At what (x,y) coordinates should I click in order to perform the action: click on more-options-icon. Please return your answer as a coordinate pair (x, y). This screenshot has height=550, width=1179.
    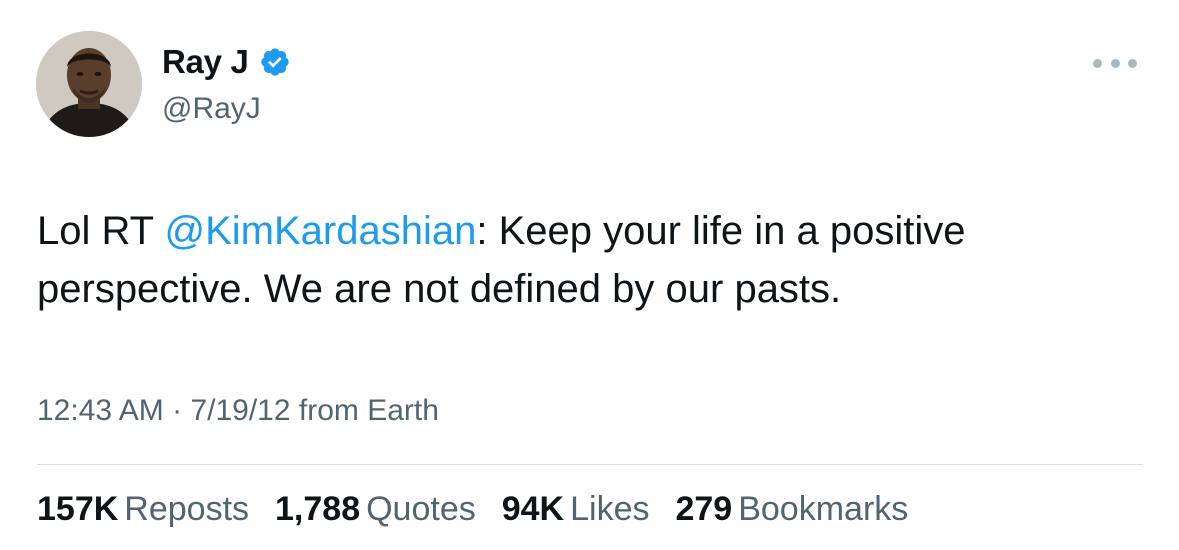
    Looking at the image, I should click on (1115, 63).